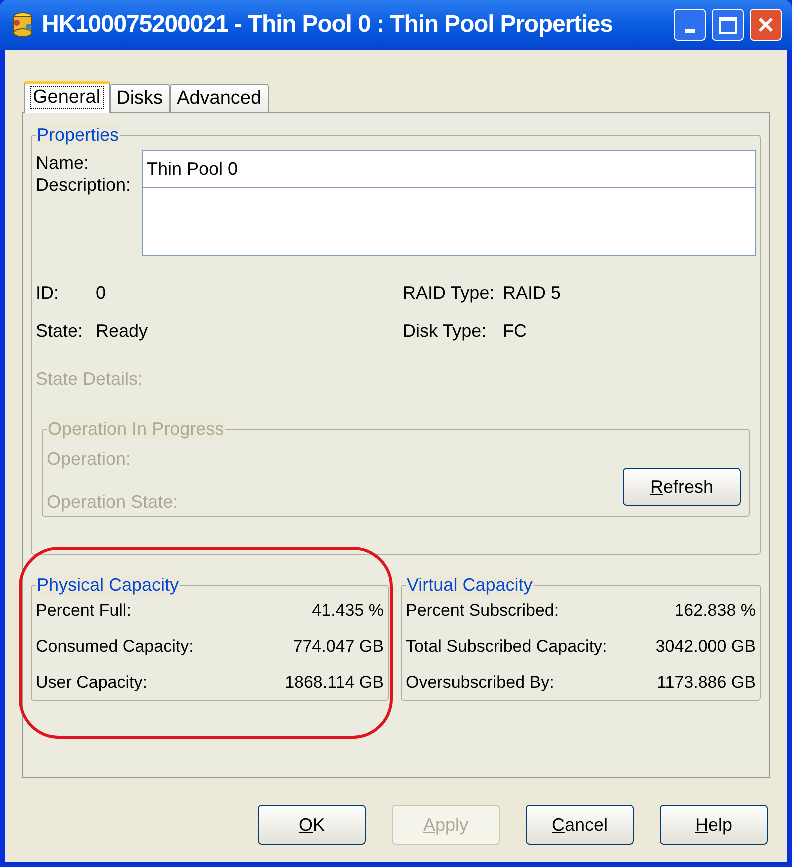 The width and height of the screenshot is (792, 867). I want to click on field-label: Disk Type:, so click(445, 331).